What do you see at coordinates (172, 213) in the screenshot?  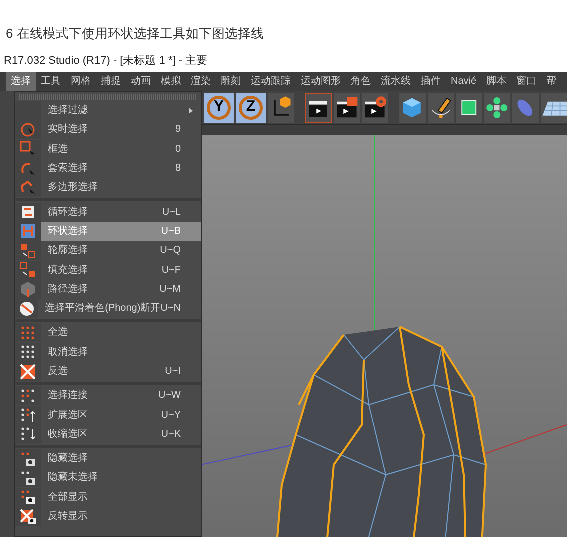 I see `shortcut: U~L` at bounding box center [172, 213].